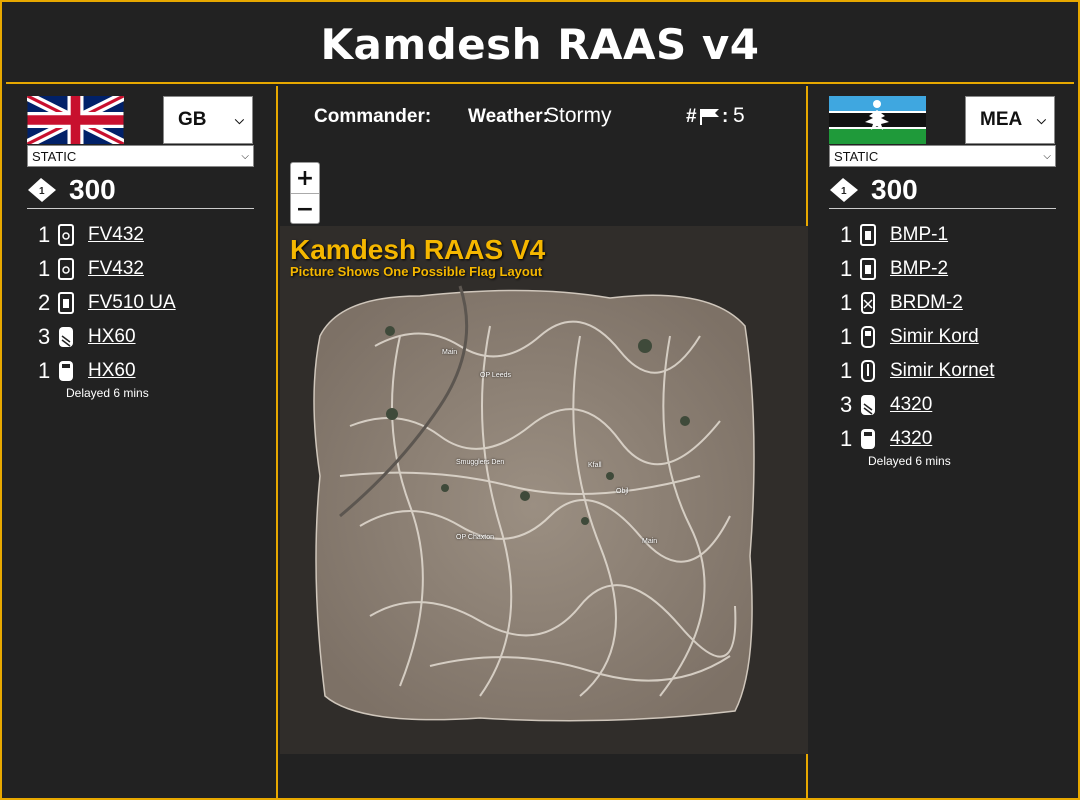 The image size is (1080, 800). I want to click on map-flag-label: OP Leeds, so click(496, 375).